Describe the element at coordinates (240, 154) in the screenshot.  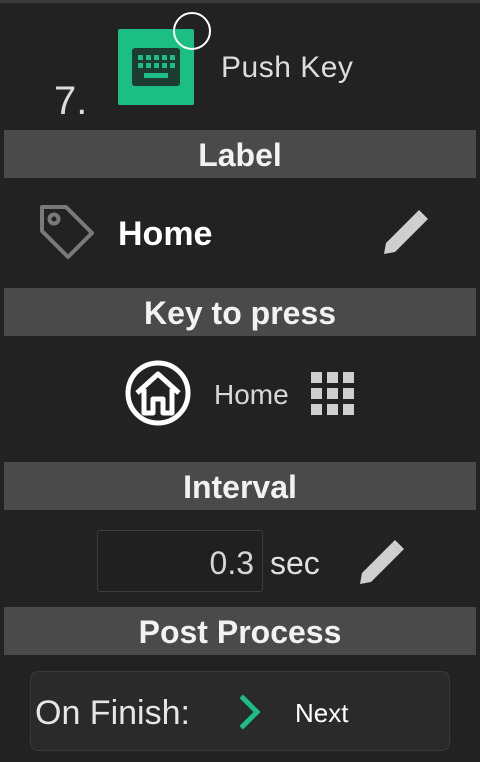
I see `section-header-label: Label` at that location.